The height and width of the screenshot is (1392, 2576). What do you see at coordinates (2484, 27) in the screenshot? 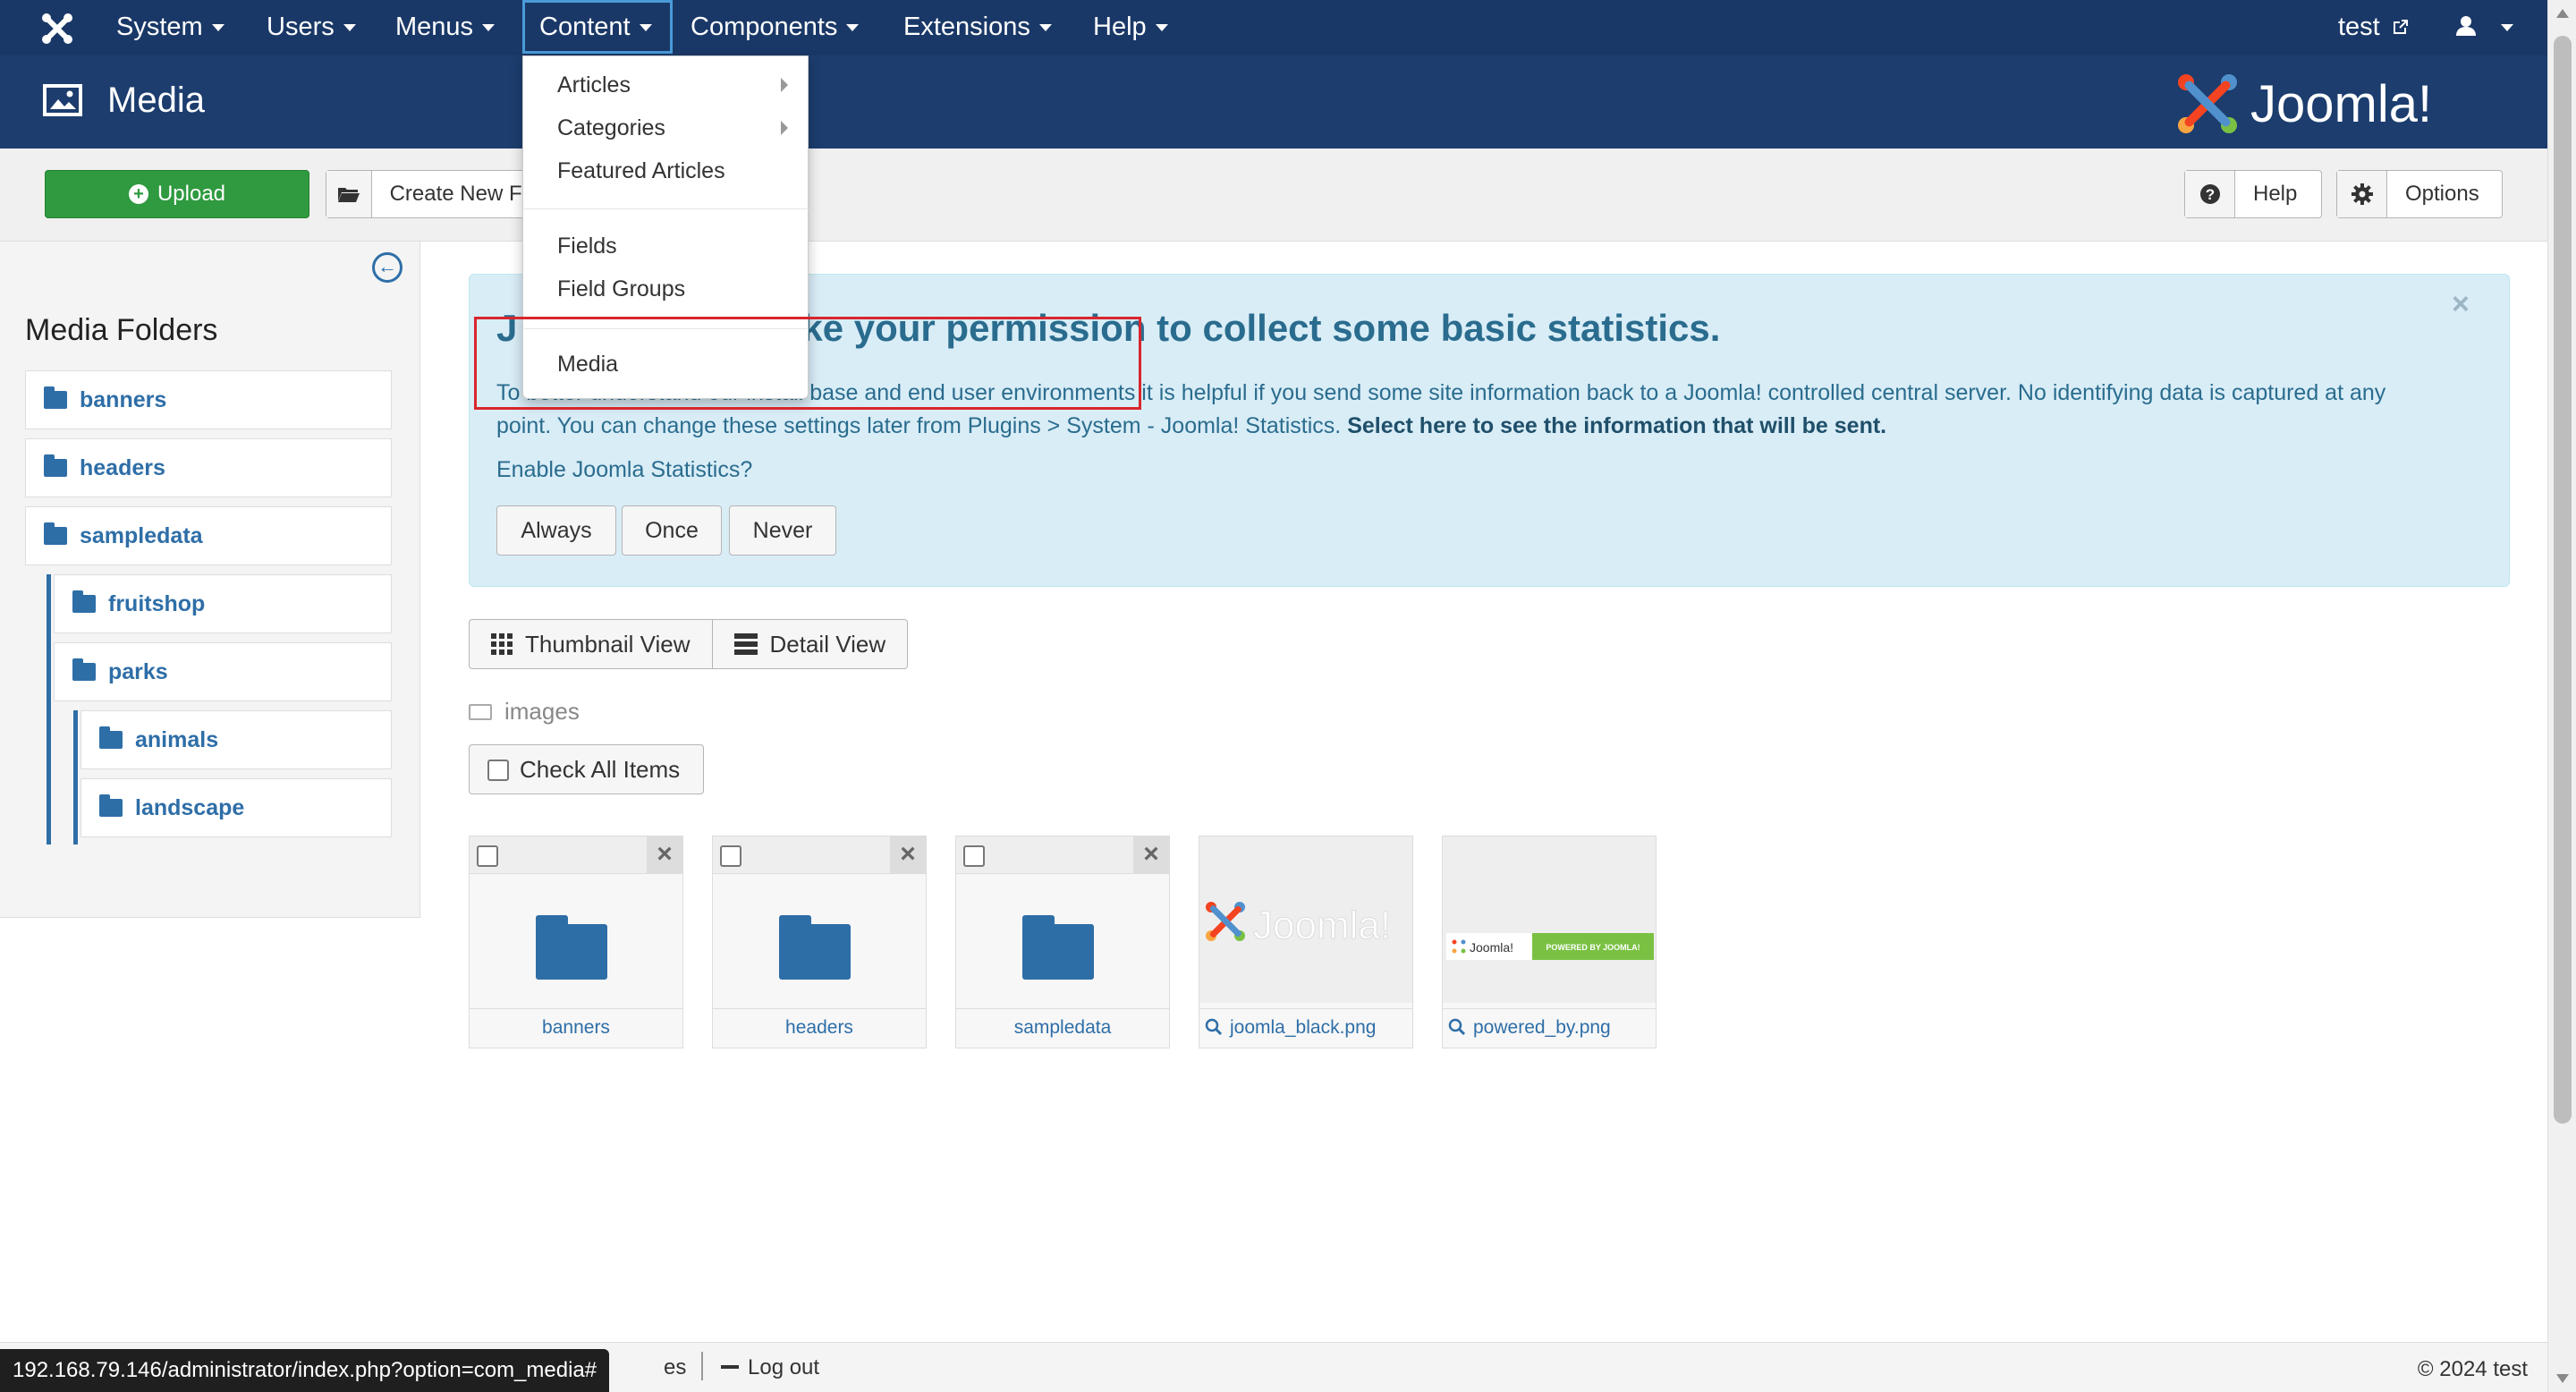
I see `user-menu` at bounding box center [2484, 27].